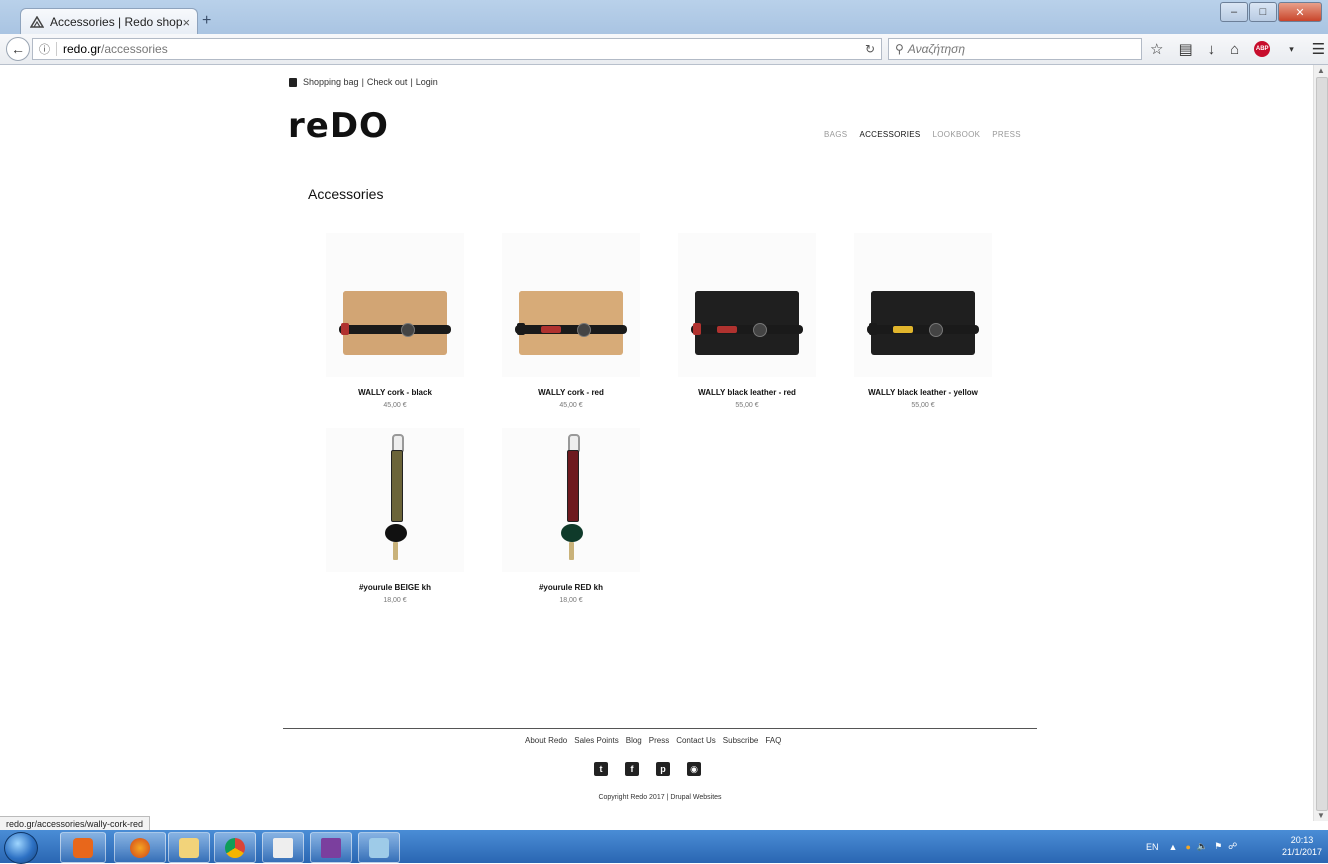  What do you see at coordinates (546, 740) in the screenshot?
I see `footer-link-about: About Redo` at bounding box center [546, 740].